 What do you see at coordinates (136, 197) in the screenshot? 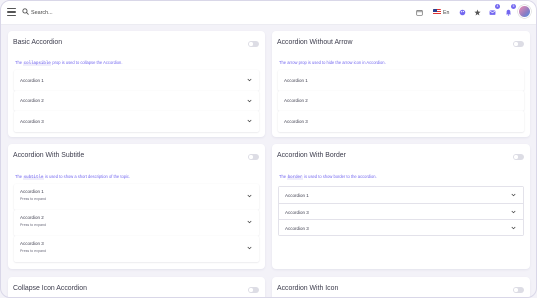
I see `accordion-item: Accordion 1 Press to expand` at bounding box center [136, 197].